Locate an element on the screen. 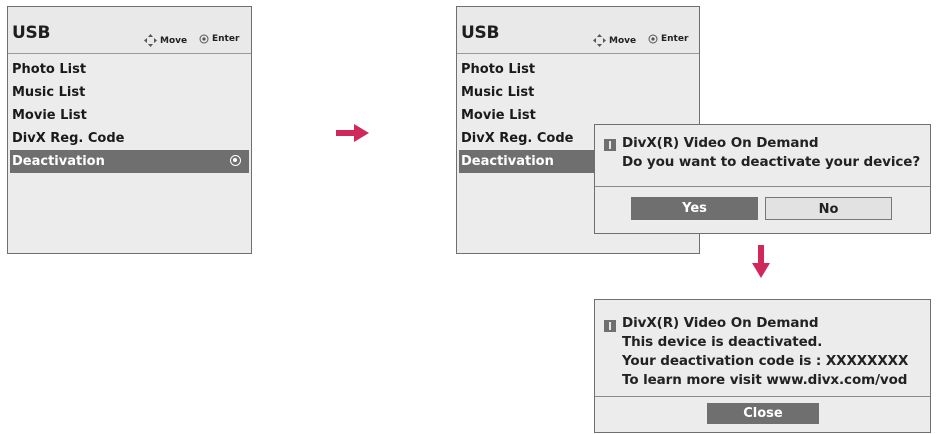 This screenshot has height=434, width=937. yes-button: Yes is located at coordinates (694, 208).